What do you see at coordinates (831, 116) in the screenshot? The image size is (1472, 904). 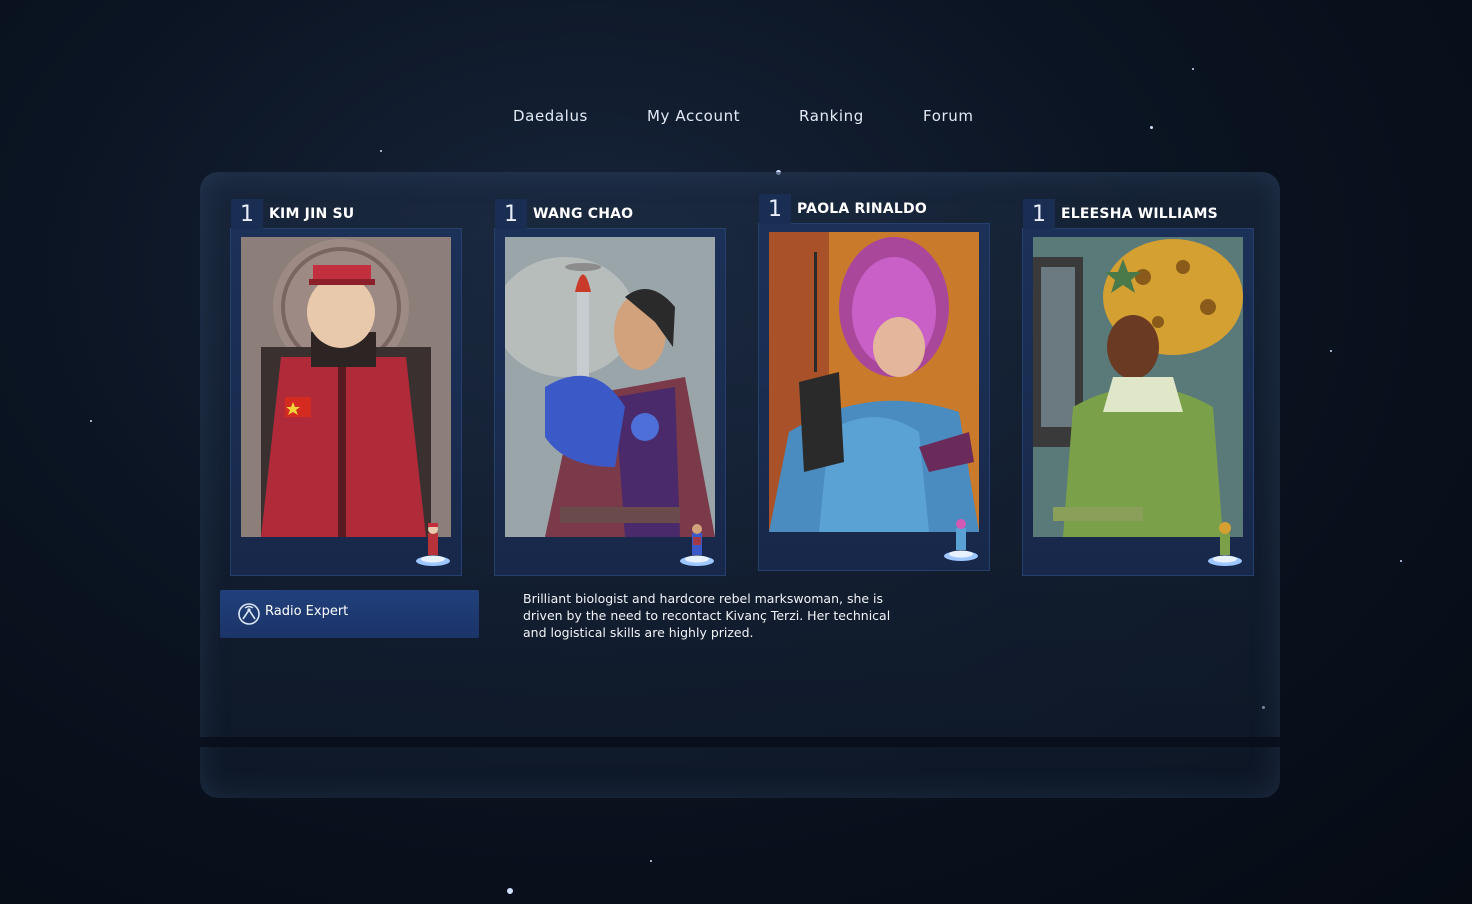 I see `nav-item-ranking: Ranking` at bounding box center [831, 116].